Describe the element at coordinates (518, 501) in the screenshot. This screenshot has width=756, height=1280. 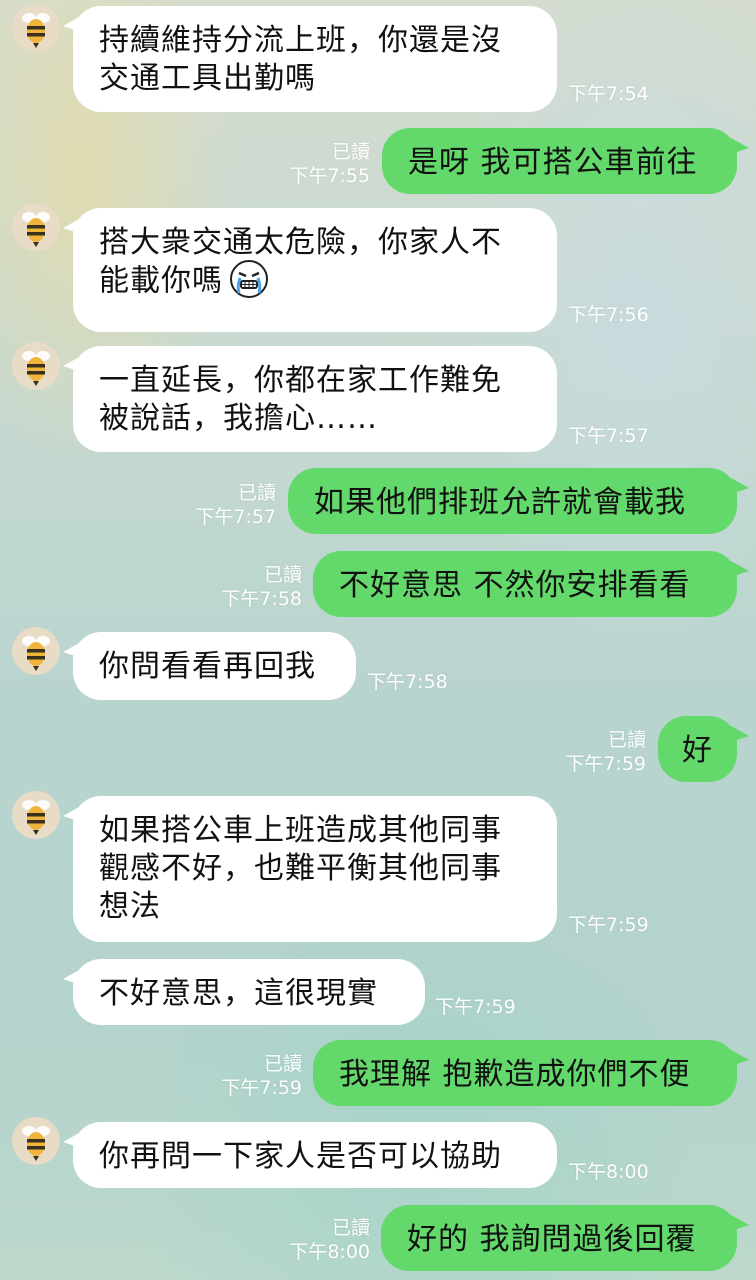
I see `message-bubble: 如果他們排班允許就會載我` at that location.